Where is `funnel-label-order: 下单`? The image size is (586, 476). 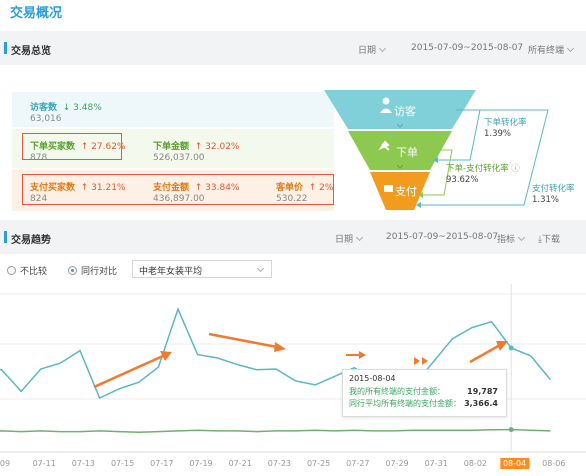 funnel-label-order: 下单 is located at coordinates (407, 152).